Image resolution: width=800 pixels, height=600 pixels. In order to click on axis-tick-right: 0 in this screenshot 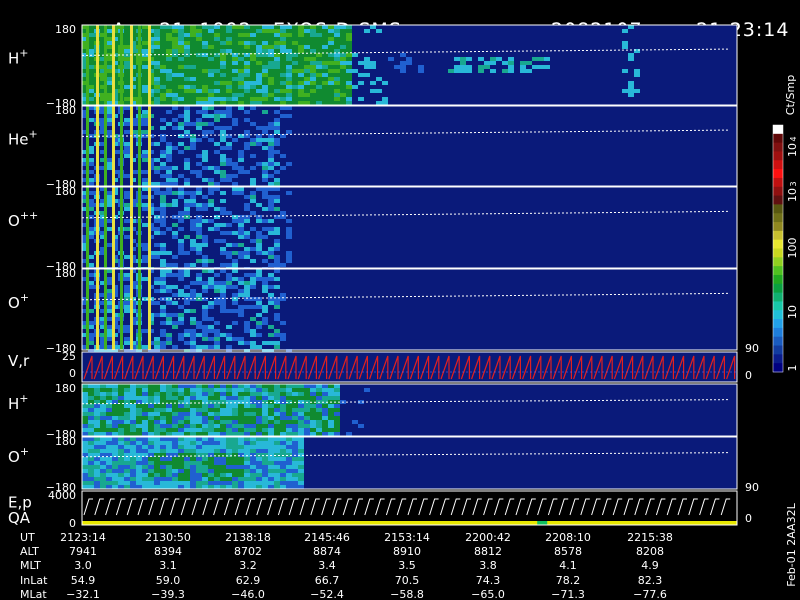, I will do `click(748, 375)`.